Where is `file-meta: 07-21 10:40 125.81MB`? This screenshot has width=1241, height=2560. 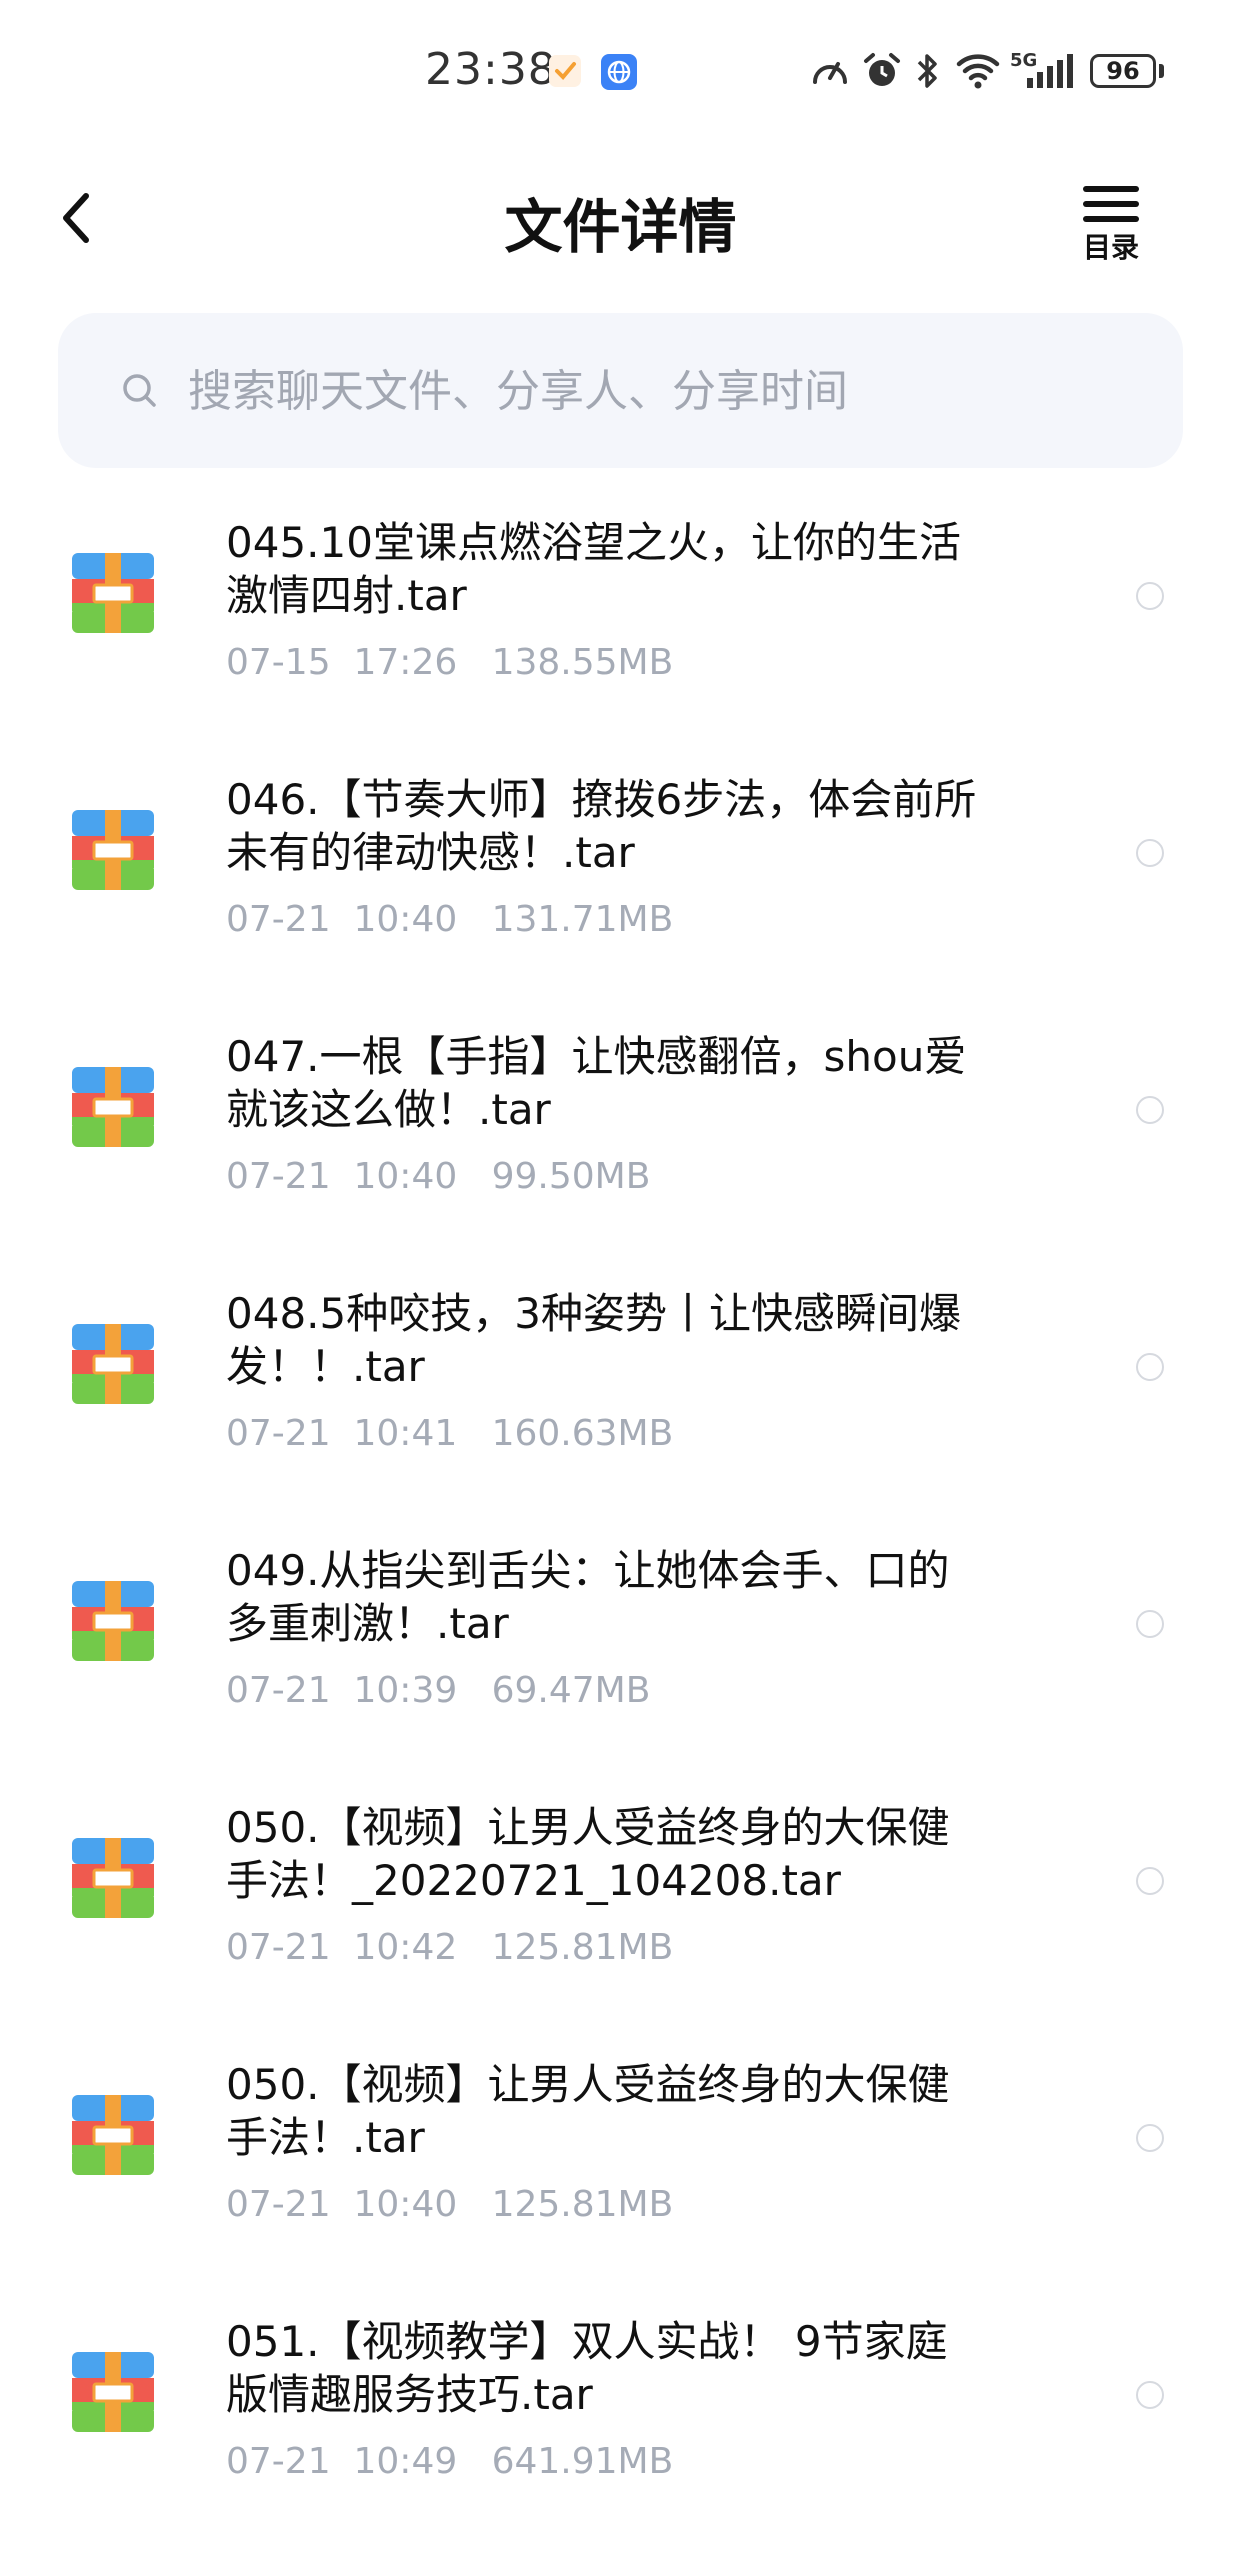 file-meta: 07-21 10:40 125.81MB is located at coordinates (449, 2204).